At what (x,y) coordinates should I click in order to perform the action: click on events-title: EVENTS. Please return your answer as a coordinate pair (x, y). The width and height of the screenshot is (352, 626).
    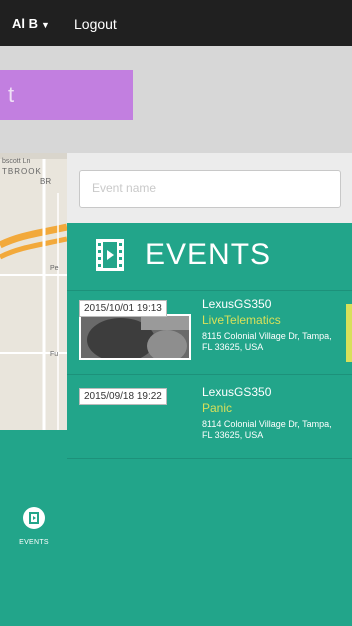
    Looking at the image, I should click on (208, 254).